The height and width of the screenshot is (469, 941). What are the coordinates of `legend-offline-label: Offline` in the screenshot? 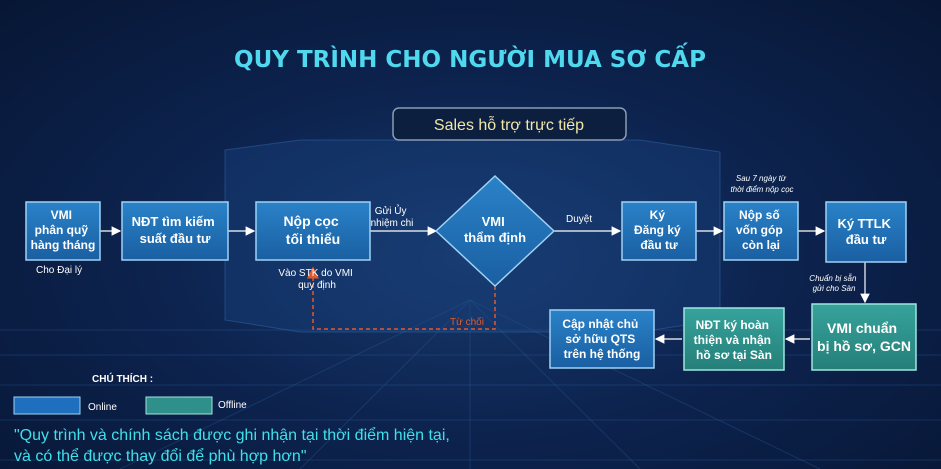 It's located at (232, 405).